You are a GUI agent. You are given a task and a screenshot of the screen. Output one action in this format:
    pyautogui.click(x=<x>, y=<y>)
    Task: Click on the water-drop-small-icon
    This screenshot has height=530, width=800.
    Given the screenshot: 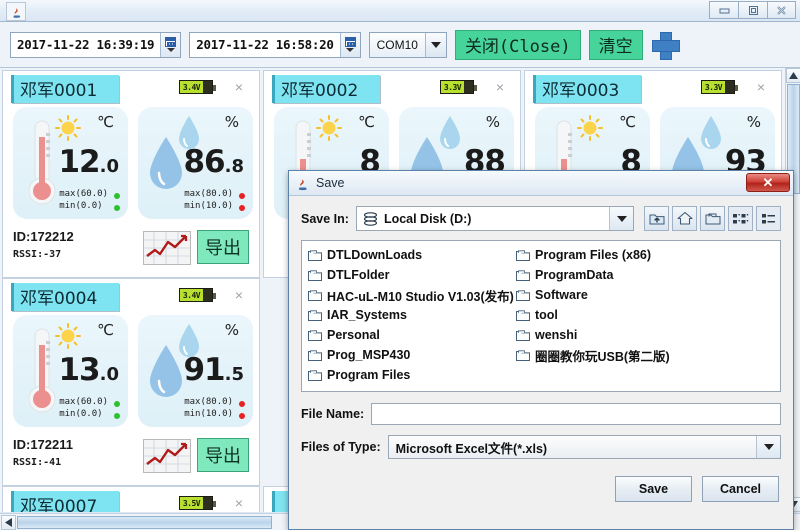 What is the action you would take?
    pyautogui.click(x=450, y=132)
    